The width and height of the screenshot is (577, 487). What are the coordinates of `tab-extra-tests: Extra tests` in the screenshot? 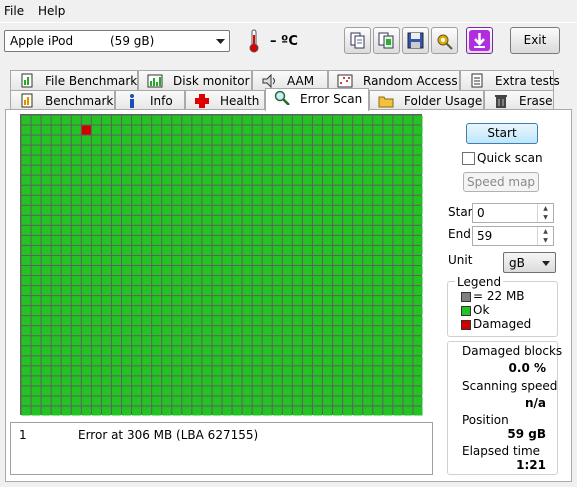 It's located at (510, 80).